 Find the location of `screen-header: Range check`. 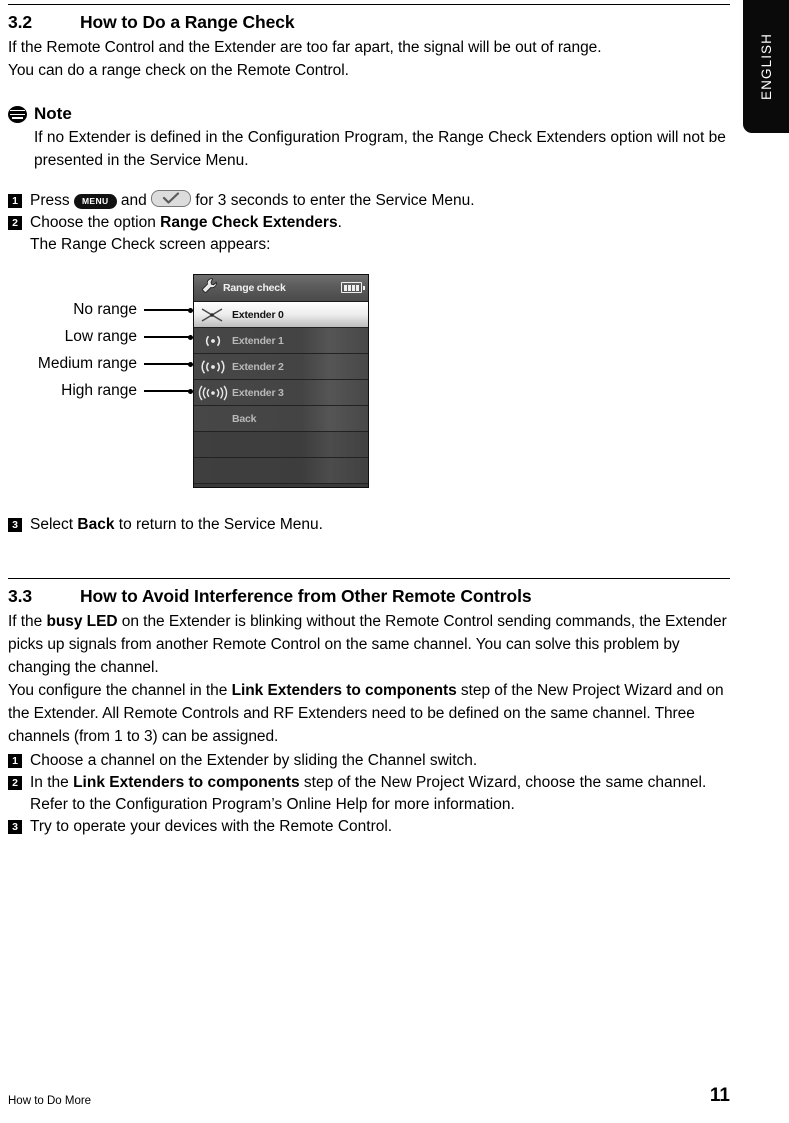

screen-header: Range check is located at coordinates (281, 288).